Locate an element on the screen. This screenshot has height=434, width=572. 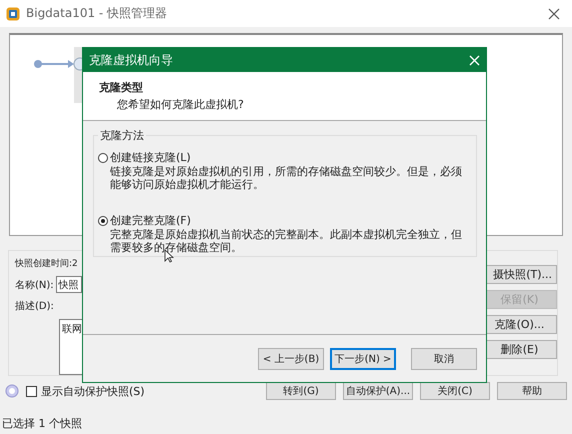
created-time-label: 快照创建时间:2 is located at coordinates (47, 264).